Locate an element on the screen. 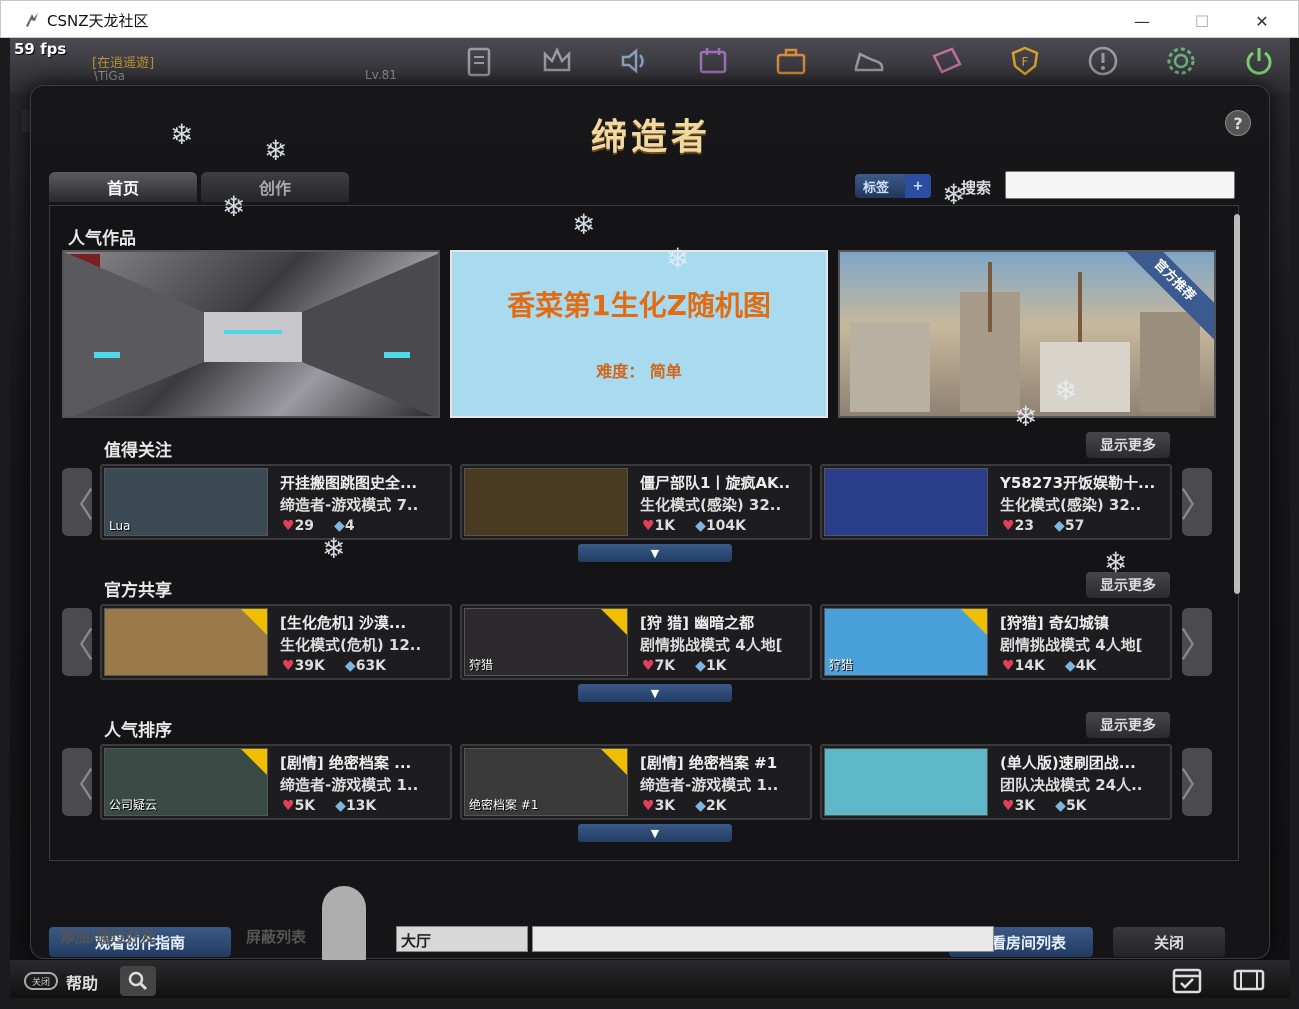  tab-home: 首页 is located at coordinates (123, 187).